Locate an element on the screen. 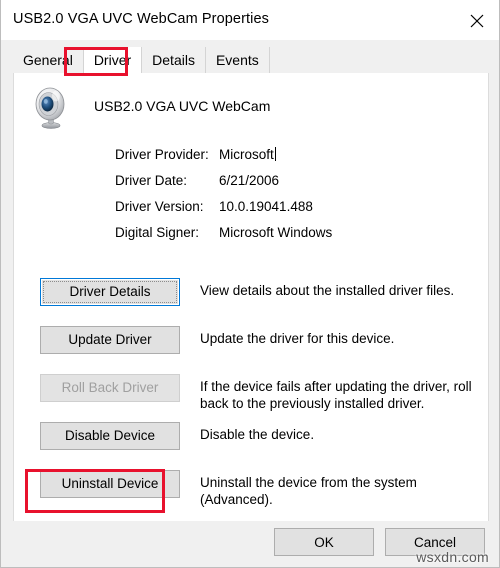 This screenshot has width=500, height=568. title-bar: USB2.0 VGA UVC WebCam Properties is located at coordinates (250, 20).